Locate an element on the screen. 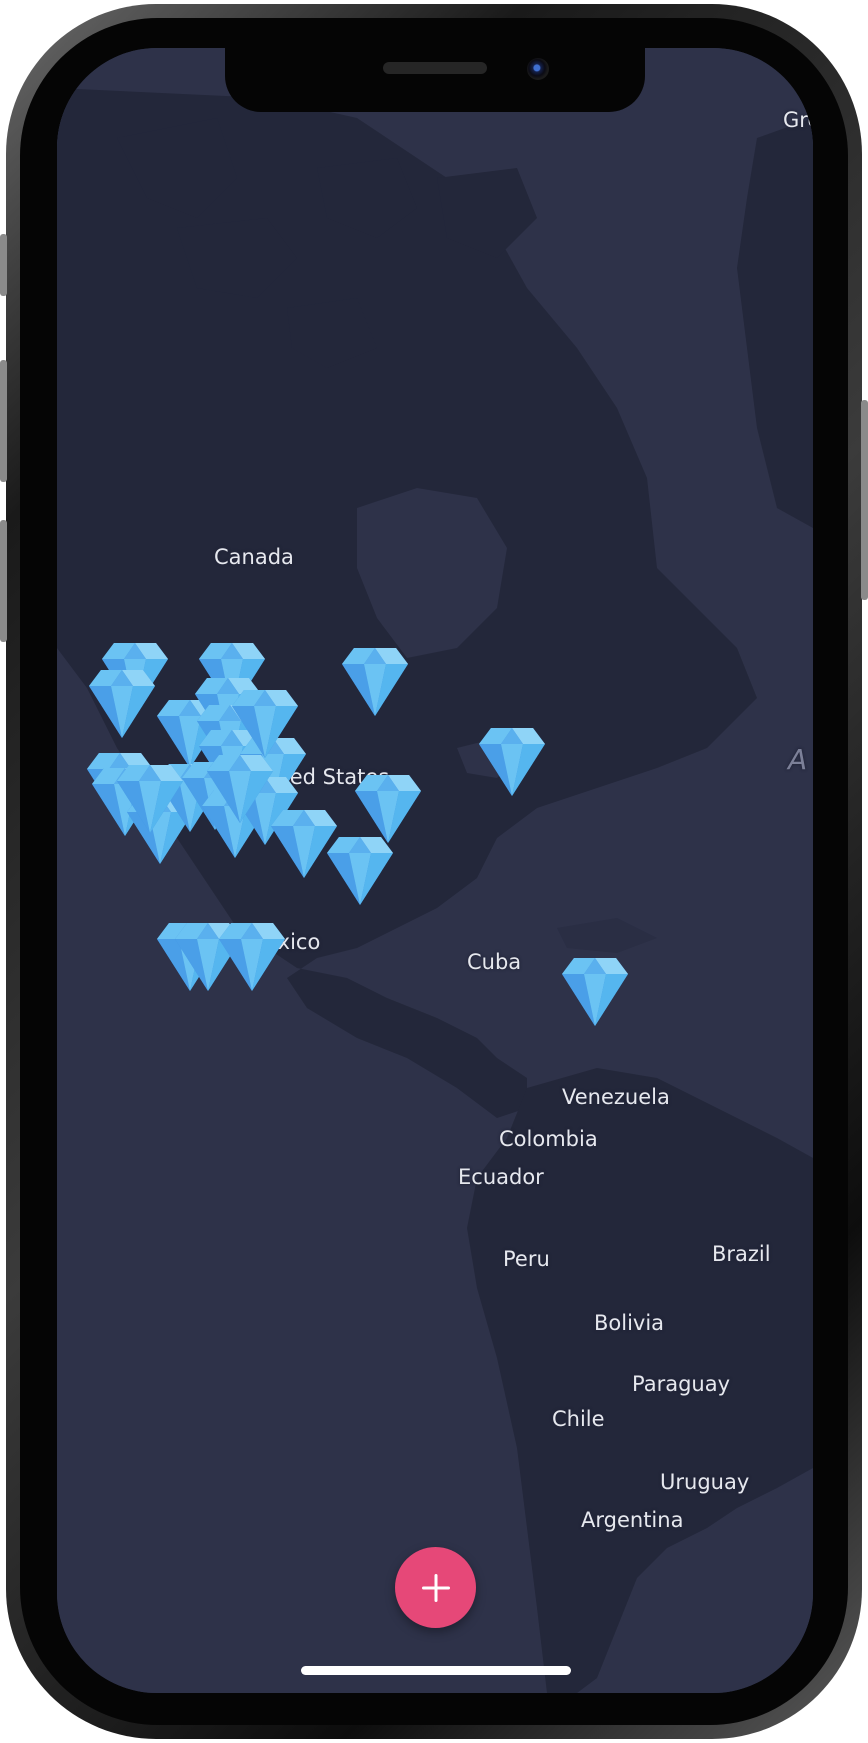  volume-up-button is located at coordinates (3, 421).